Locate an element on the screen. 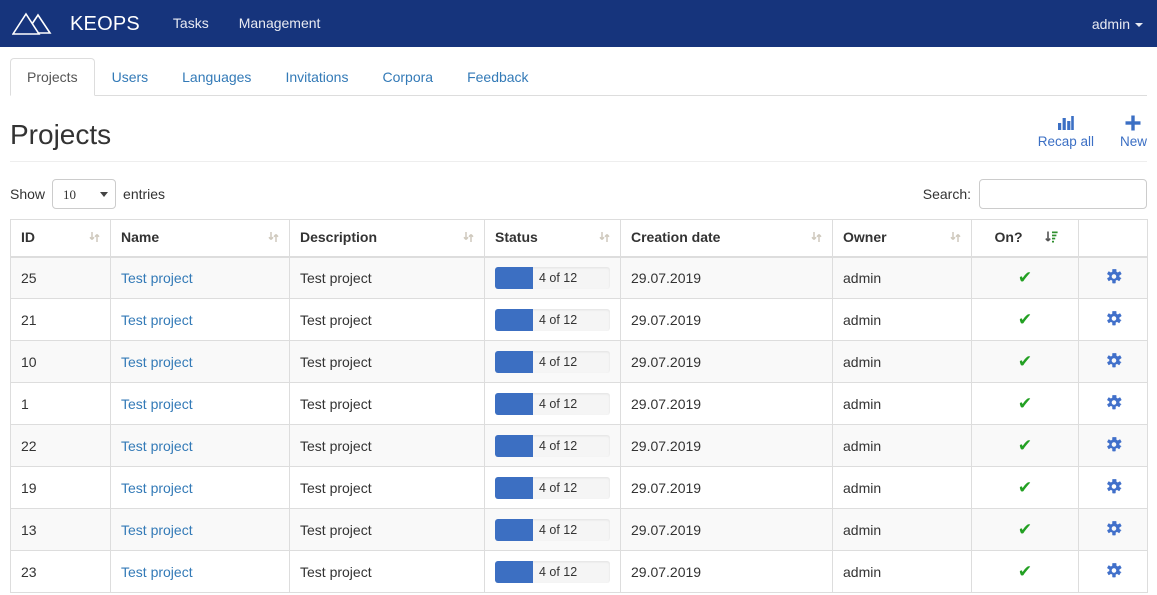 This screenshot has width=1157, height=595. tab-languages: Languages is located at coordinates (216, 77).